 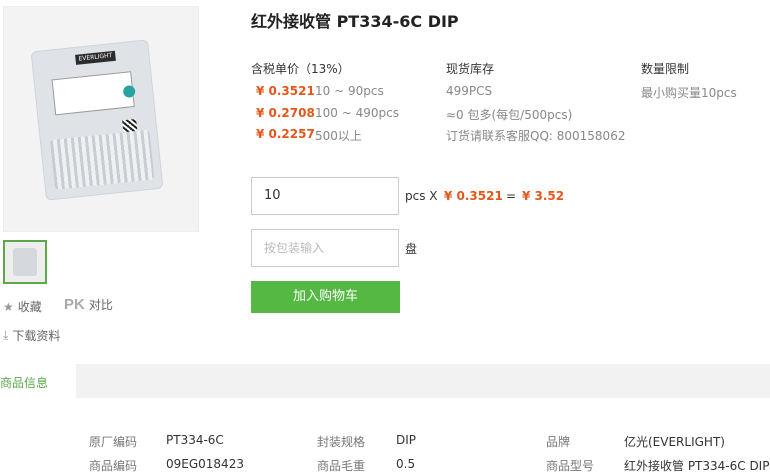 What do you see at coordinates (97, 120) in the screenshot?
I see `product-bag-illustration: EVERLIGHT` at bounding box center [97, 120].